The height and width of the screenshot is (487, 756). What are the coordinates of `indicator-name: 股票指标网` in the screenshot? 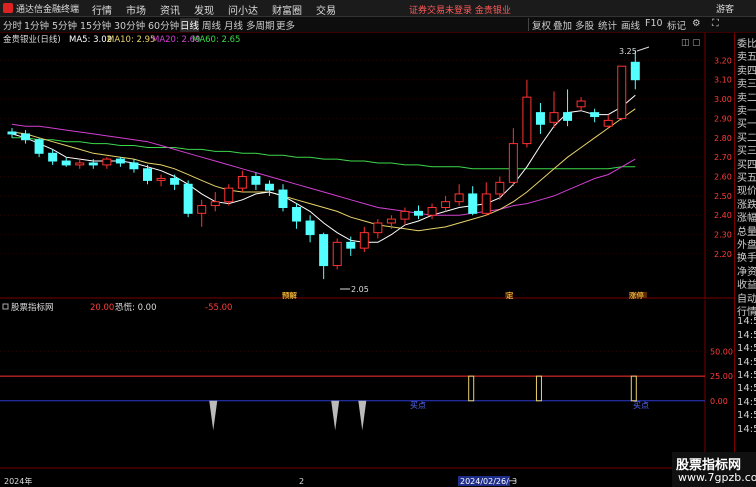 It's located at (32, 307).